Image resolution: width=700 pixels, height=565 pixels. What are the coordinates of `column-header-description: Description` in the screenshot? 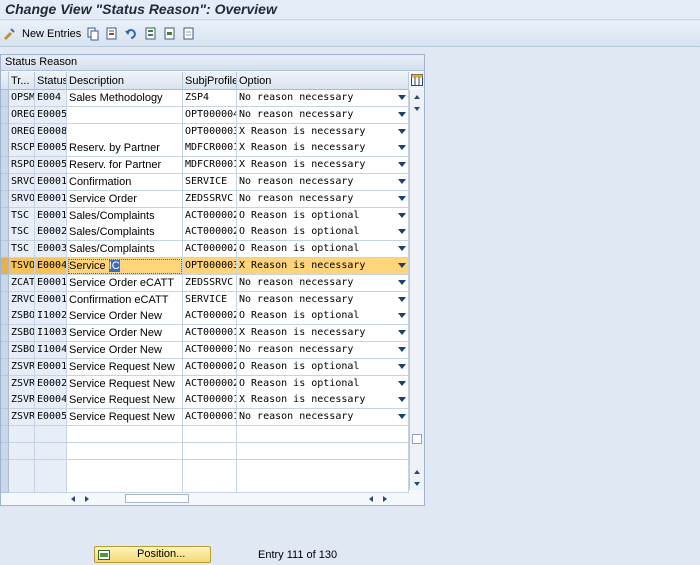 It's located at (125, 81).